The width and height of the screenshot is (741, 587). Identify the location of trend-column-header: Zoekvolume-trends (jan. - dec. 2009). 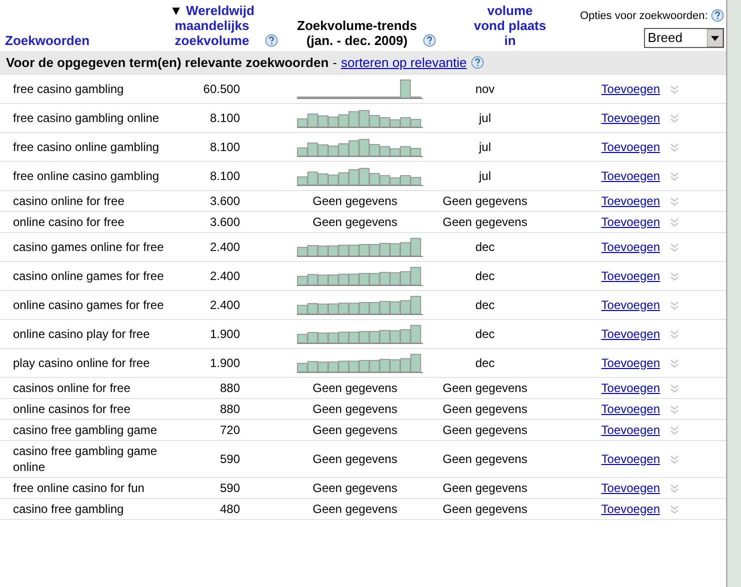
(357, 33).